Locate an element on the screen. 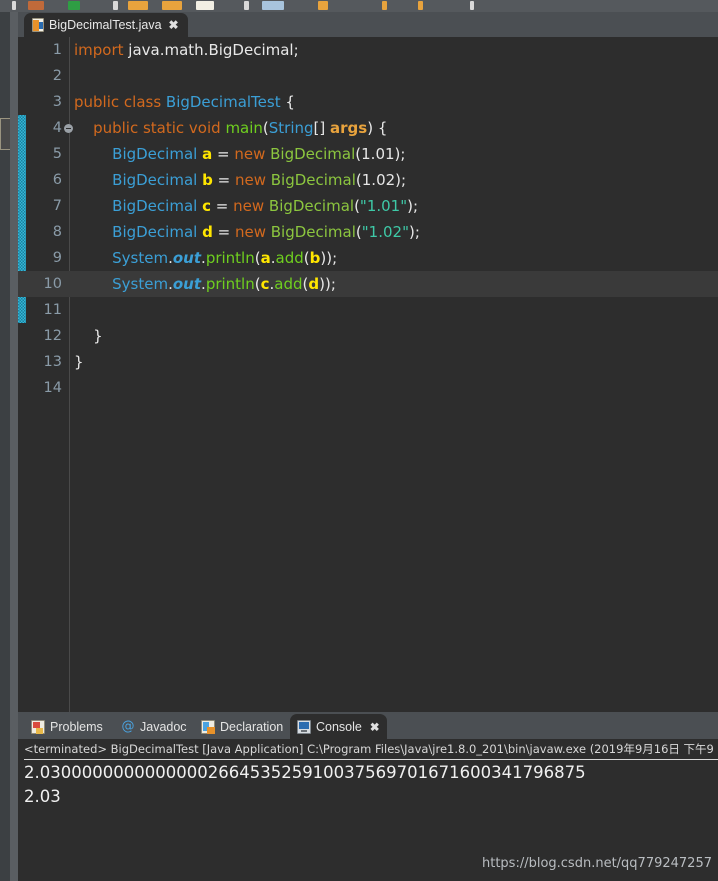 The width and height of the screenshot is (718, 881). debug-icon is located at coordinates (115, 5).